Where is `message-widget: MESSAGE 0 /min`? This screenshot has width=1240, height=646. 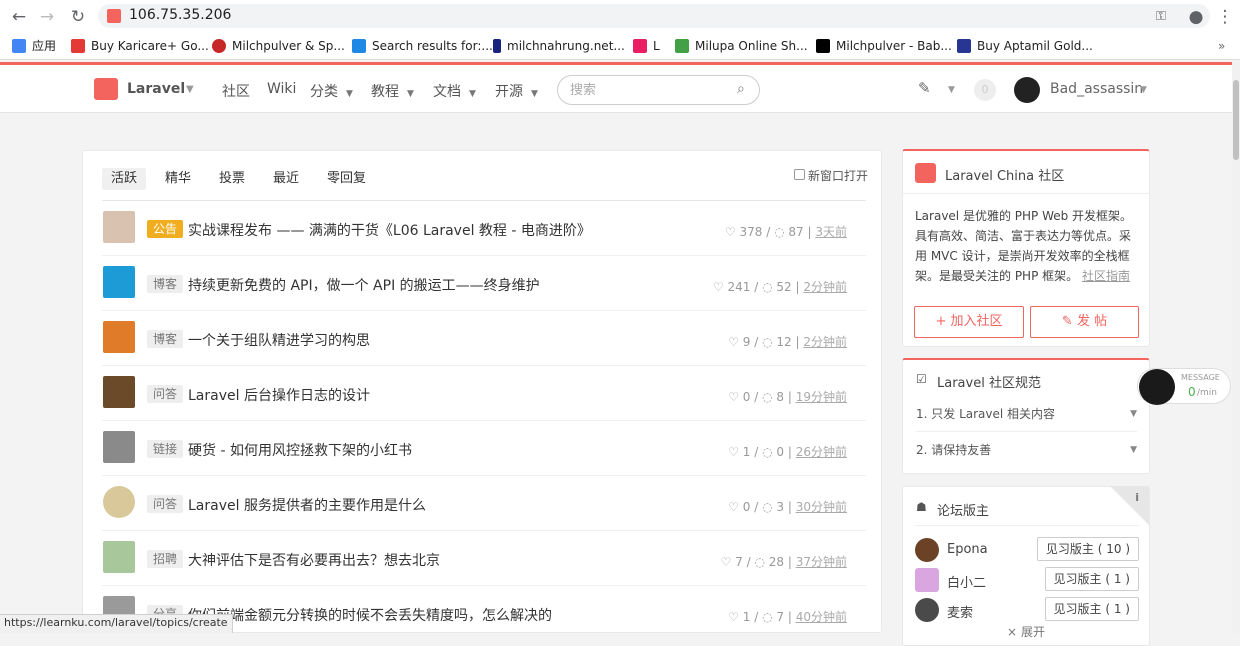
message-widget: MESSAGE 0 /min is located at coordinates (1184, 386).